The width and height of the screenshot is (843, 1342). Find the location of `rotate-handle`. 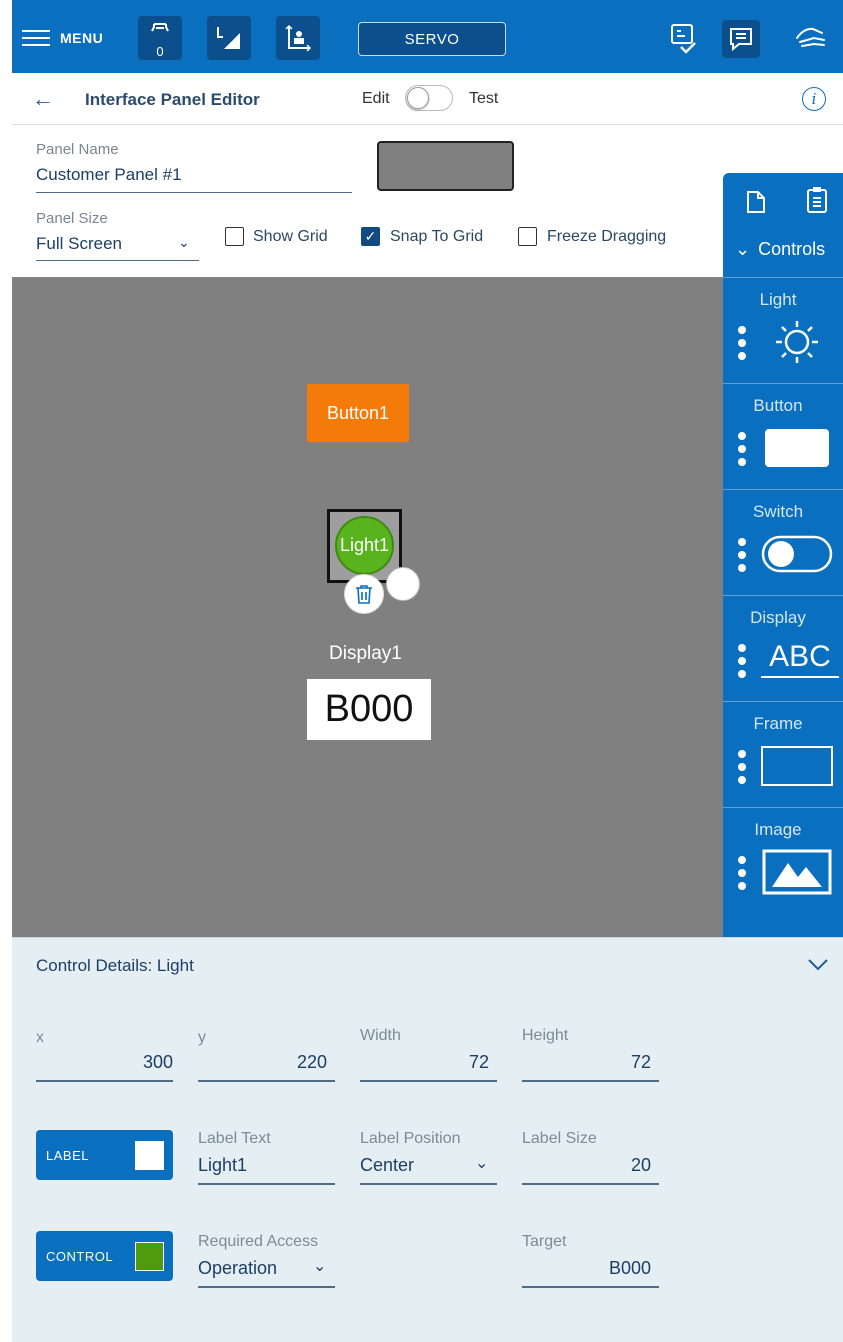

rotate-handle is located at coordinates (403, 584).